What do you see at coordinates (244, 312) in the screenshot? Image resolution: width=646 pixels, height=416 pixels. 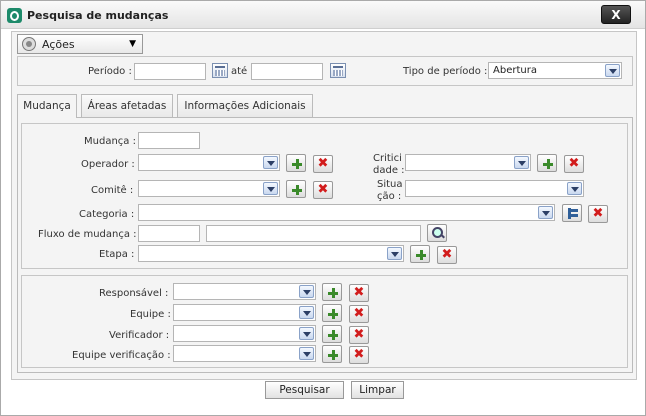 I see `equipe-select` at bounding box center [244, 312].